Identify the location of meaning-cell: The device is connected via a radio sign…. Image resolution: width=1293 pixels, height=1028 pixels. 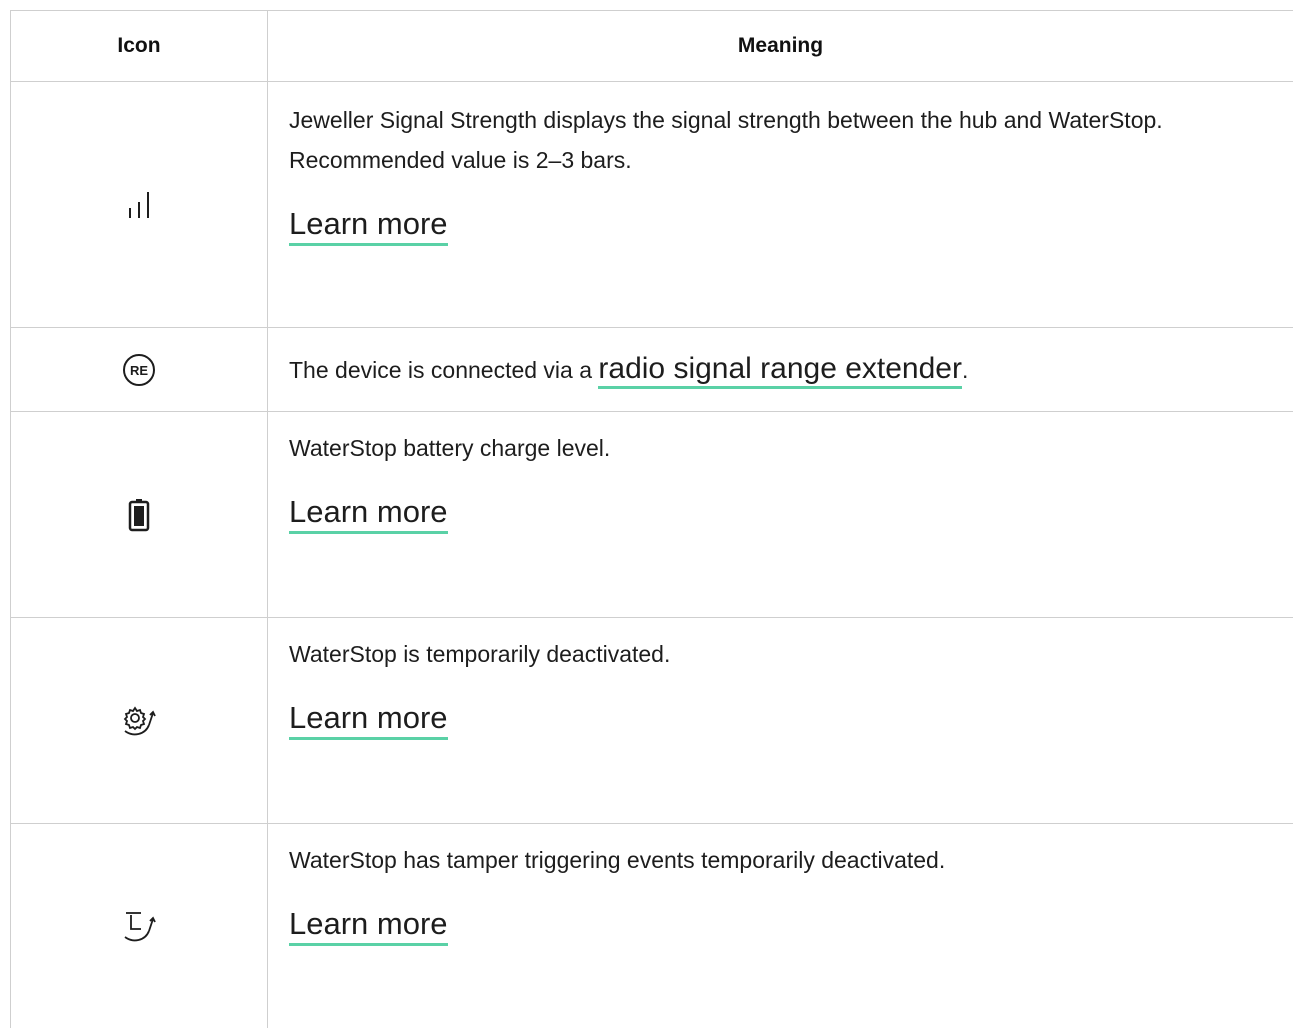
(780, 369).